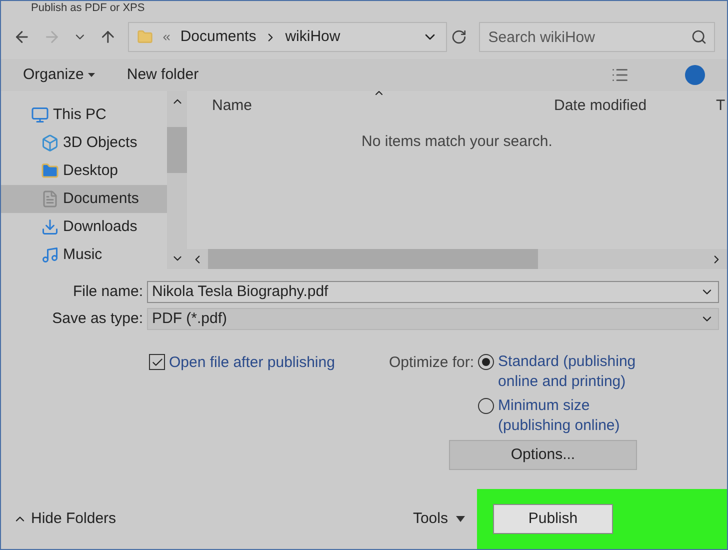 Image resolution: width=728 pixels, height=550 pixels. I want to click on search-icon, so click(699, 37).